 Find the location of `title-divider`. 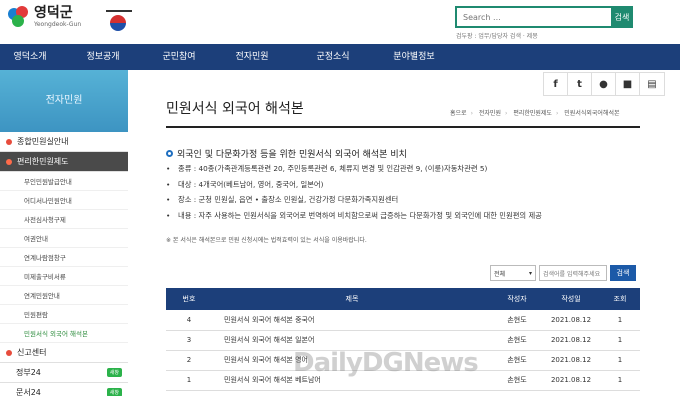

title-divider is located at coordinates (403, 127).